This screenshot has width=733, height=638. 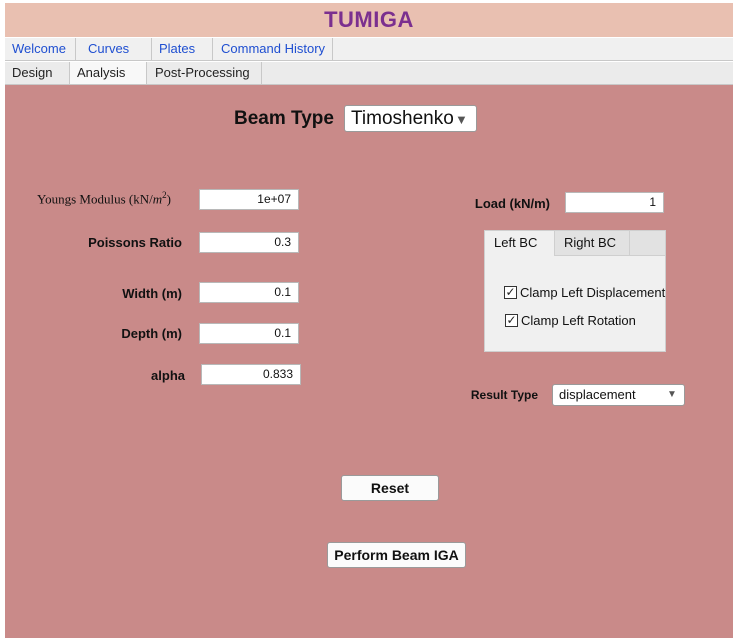 I want to click on tab-curves: Curves, so click(x=114, y=49).